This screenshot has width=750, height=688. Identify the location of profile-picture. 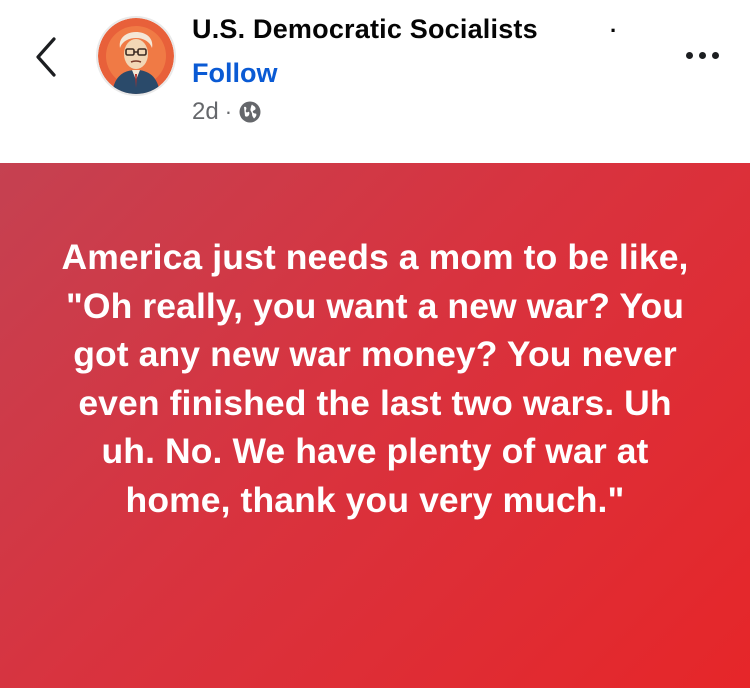
(136, 56).